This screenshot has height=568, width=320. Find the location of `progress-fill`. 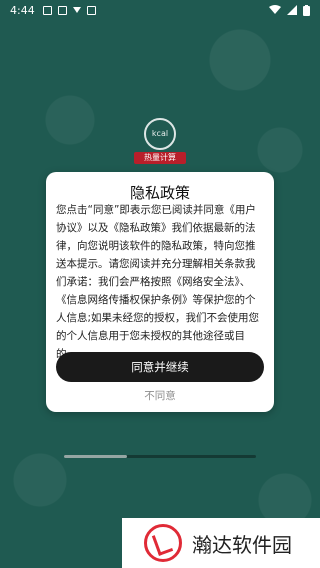

progress-fill is located at coordinates (96, 456).